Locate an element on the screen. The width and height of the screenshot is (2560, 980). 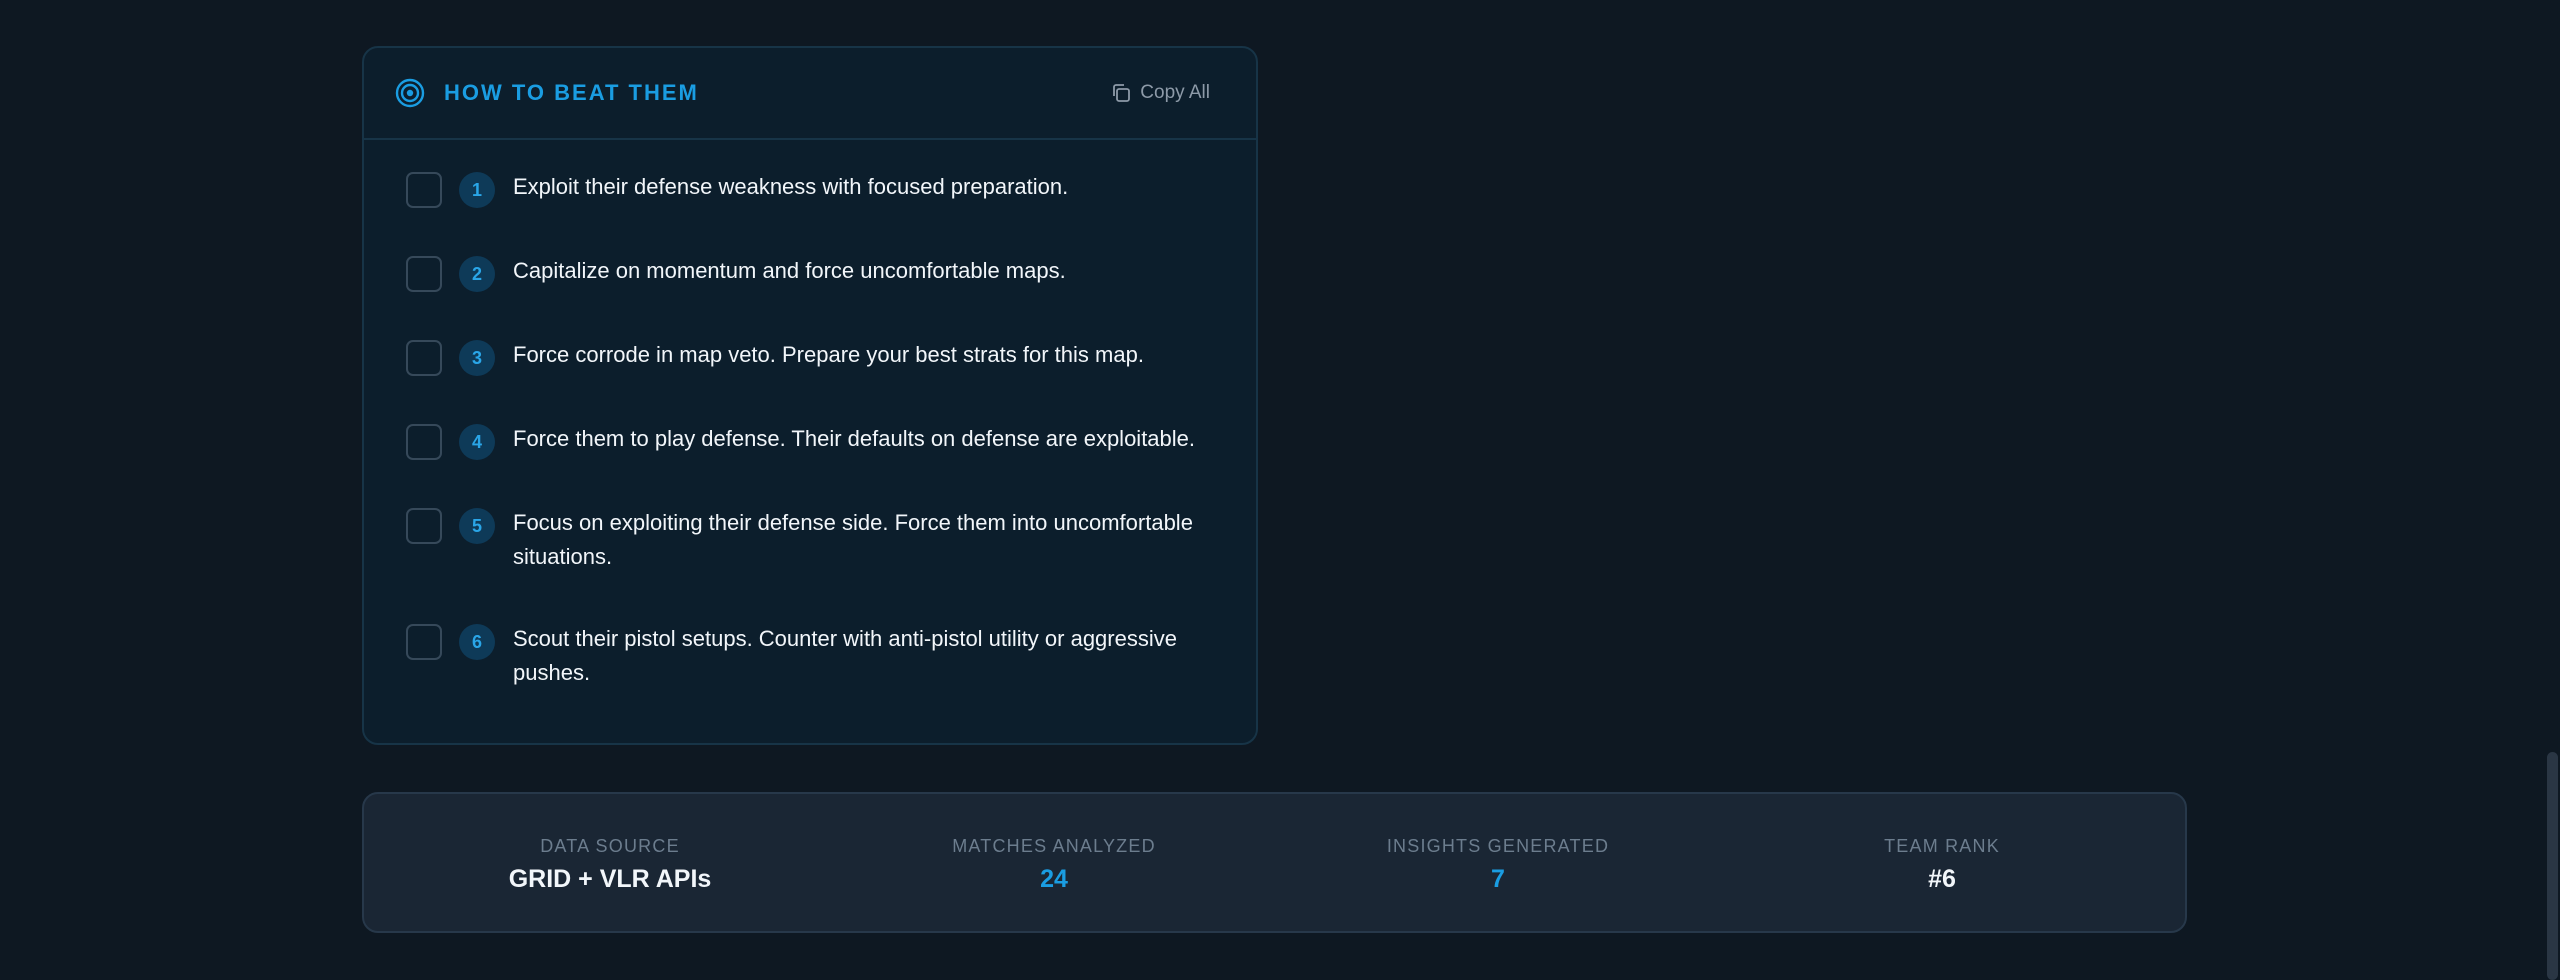
target-icon is located at coordinates (410, 93).